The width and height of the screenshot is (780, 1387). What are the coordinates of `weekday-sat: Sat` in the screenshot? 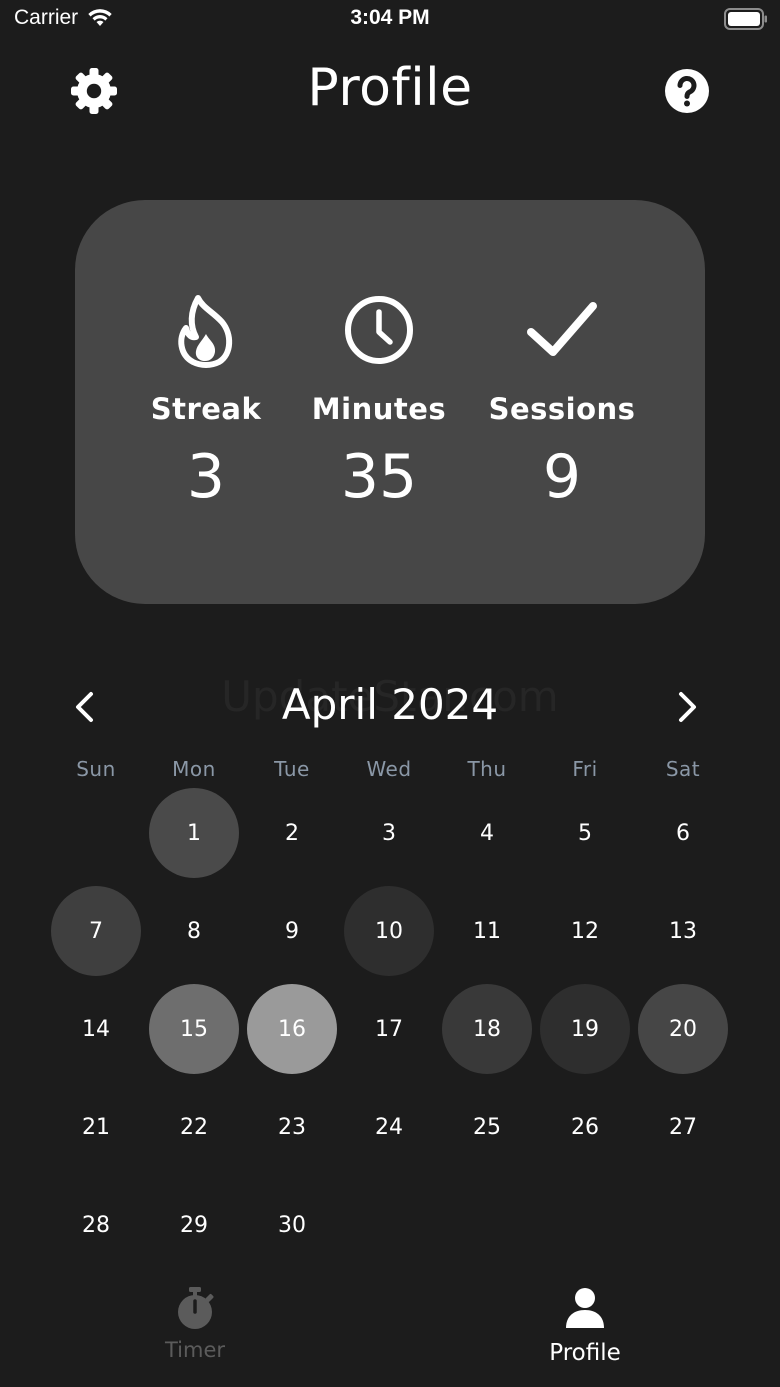 It's located at (683, 769).